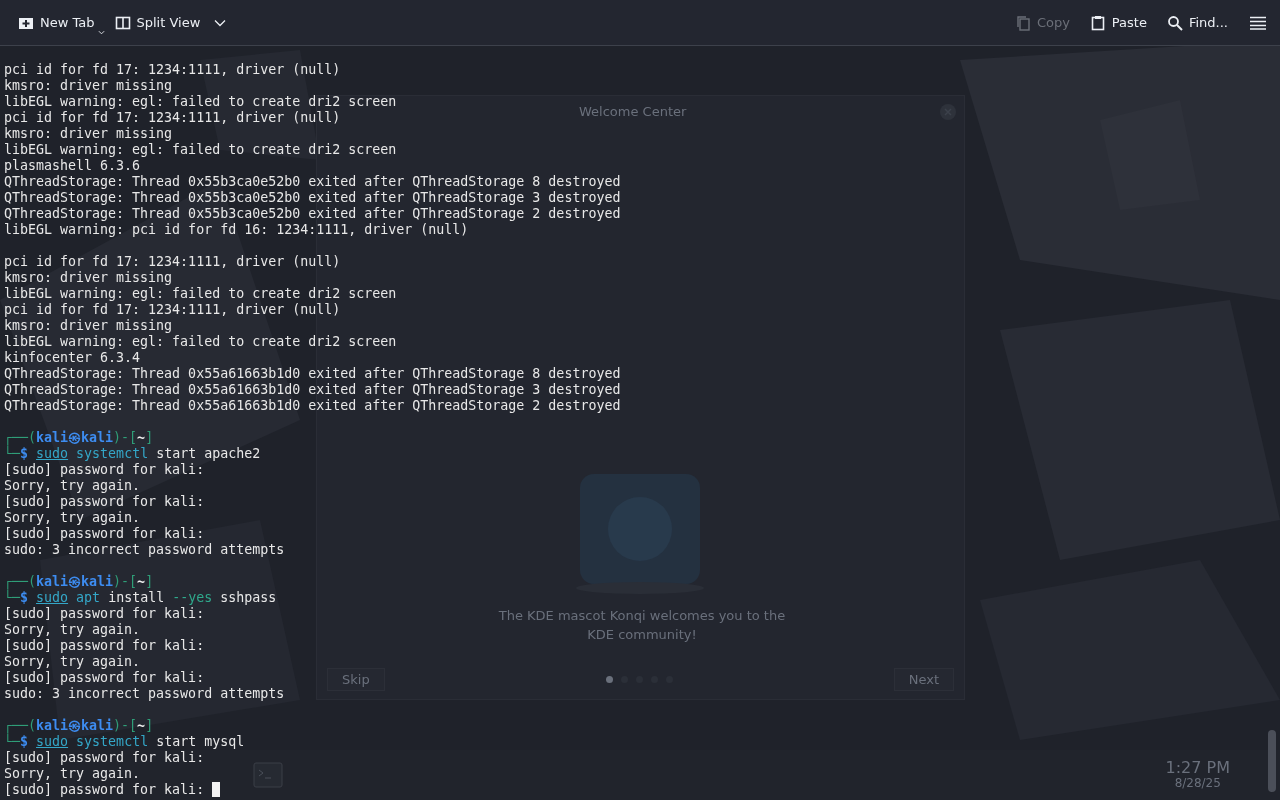 This screenshot has height=800, width=1280. What do you see at coordinates (312, 181) in the screenshot?
I see `terminal-line: QThreadStorage: Thread 0x55b3ca0e52b0 exited after QThreadStorage 8 destroyed` at bounding box center [312, 181].